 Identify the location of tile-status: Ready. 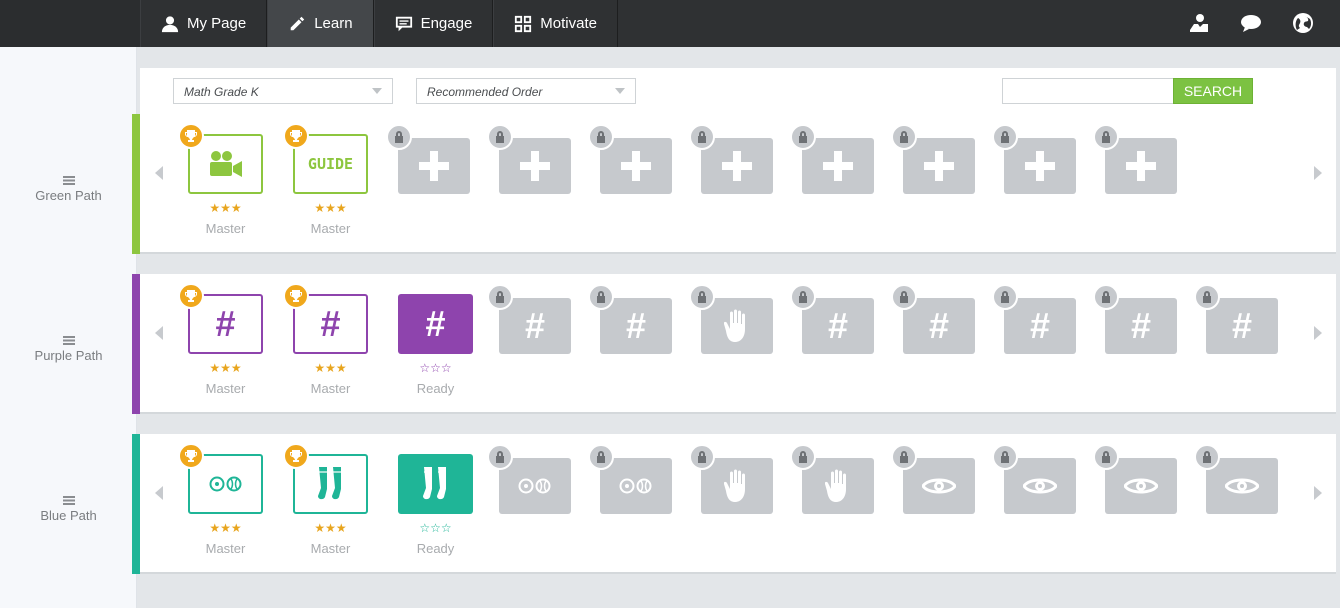
(435, 388).